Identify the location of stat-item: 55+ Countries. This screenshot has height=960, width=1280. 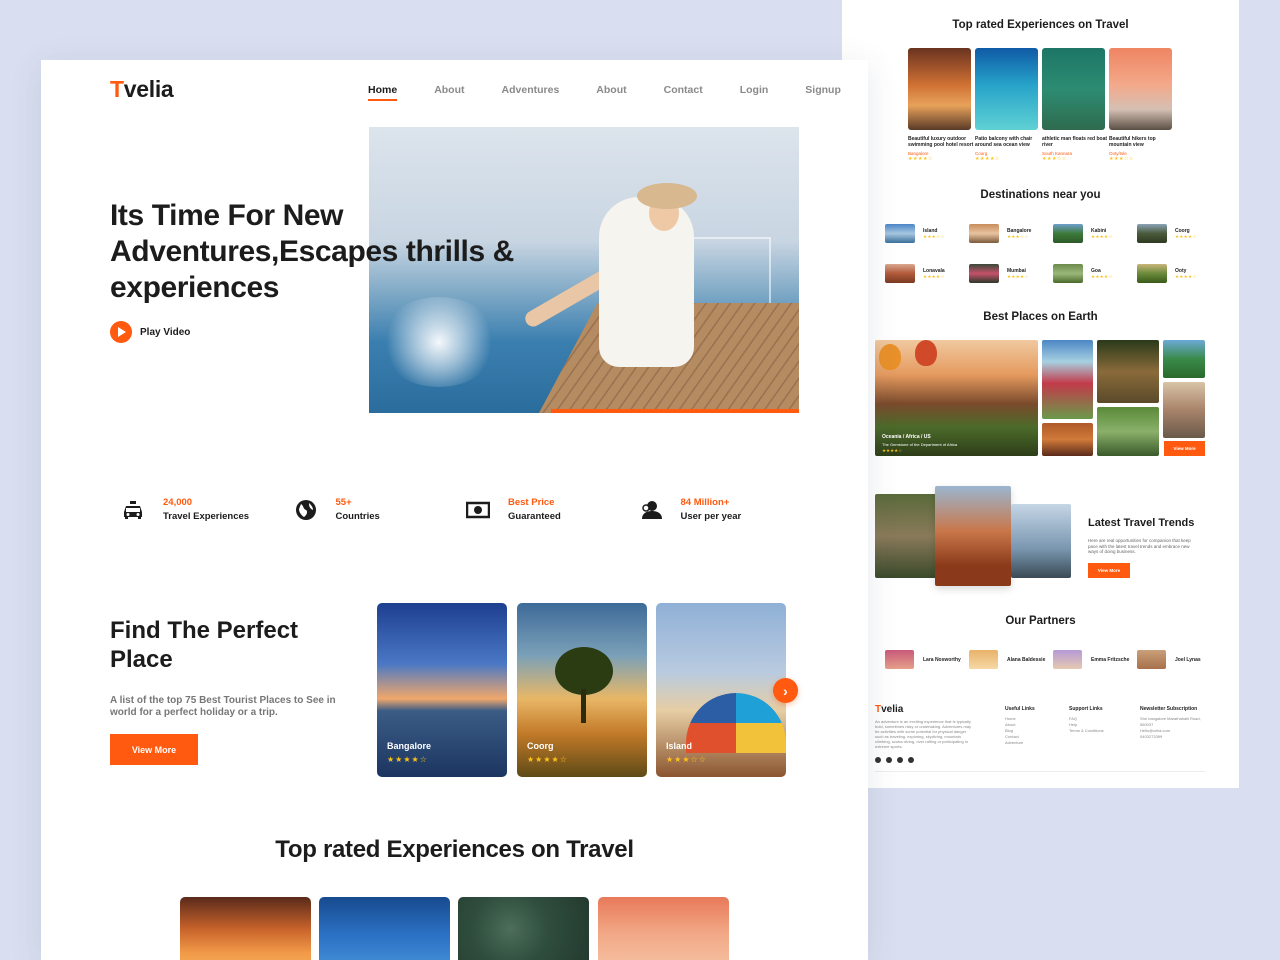
(380, 509).